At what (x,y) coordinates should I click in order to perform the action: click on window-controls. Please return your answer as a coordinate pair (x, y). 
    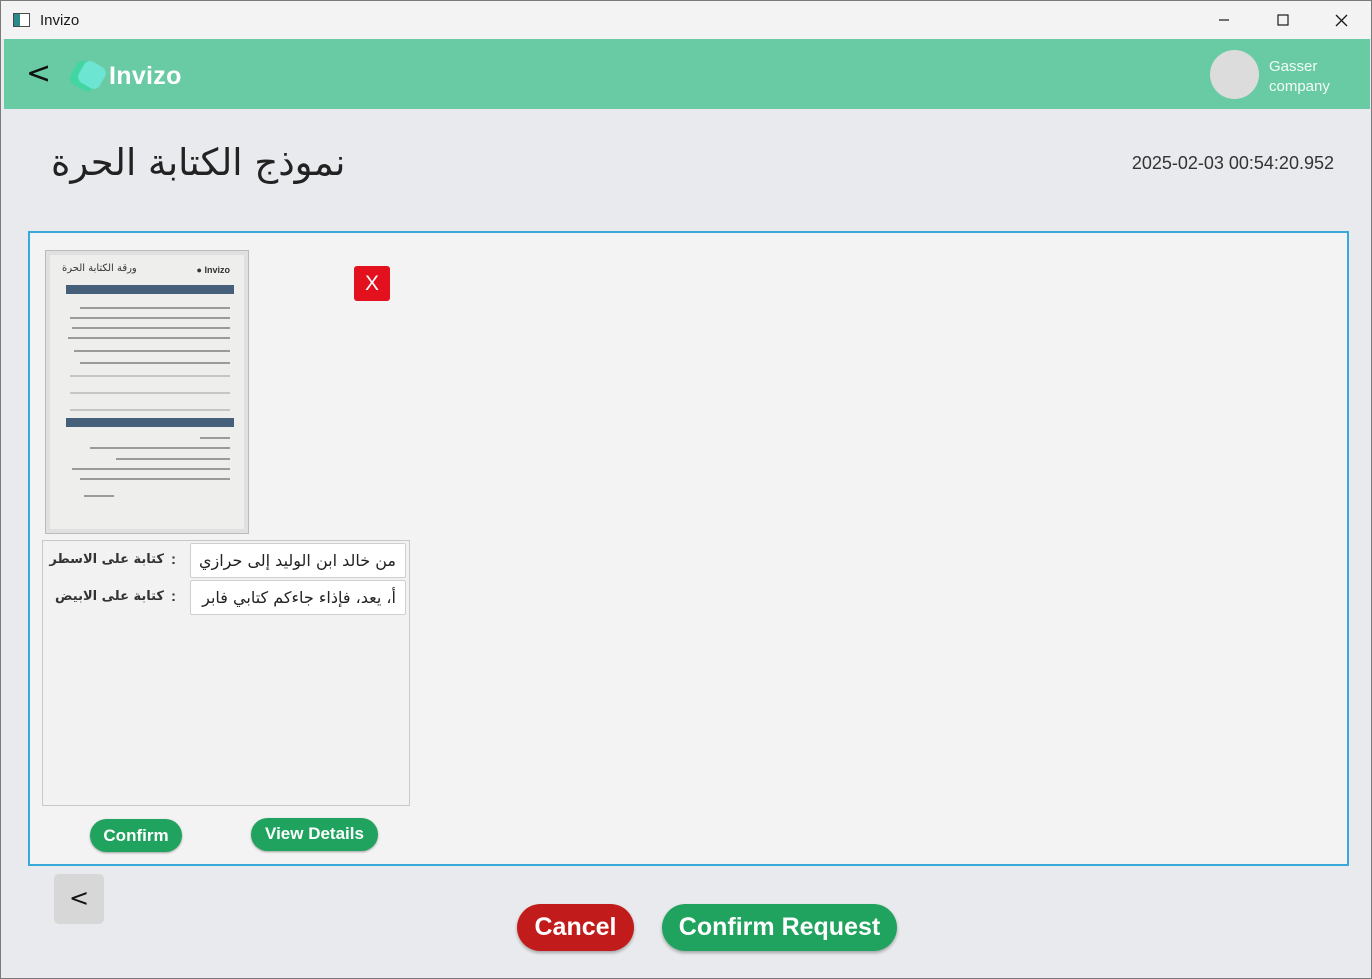
    Looking at the image, I should click on (1282, 20).